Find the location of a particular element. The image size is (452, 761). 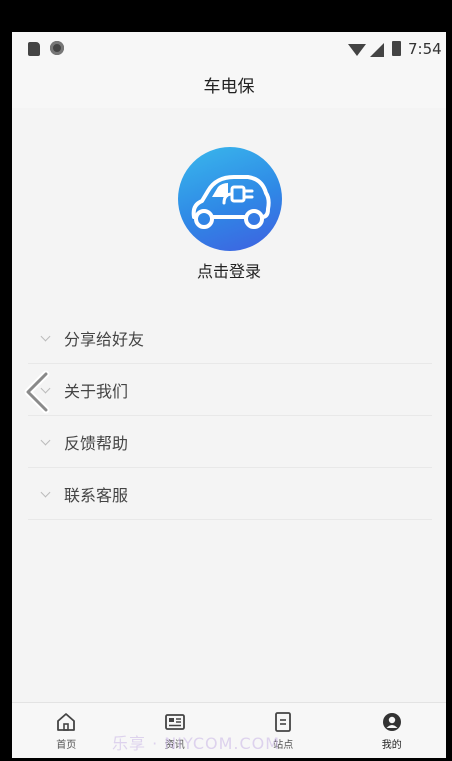

profile-icon is located at coordinates (391, 722).